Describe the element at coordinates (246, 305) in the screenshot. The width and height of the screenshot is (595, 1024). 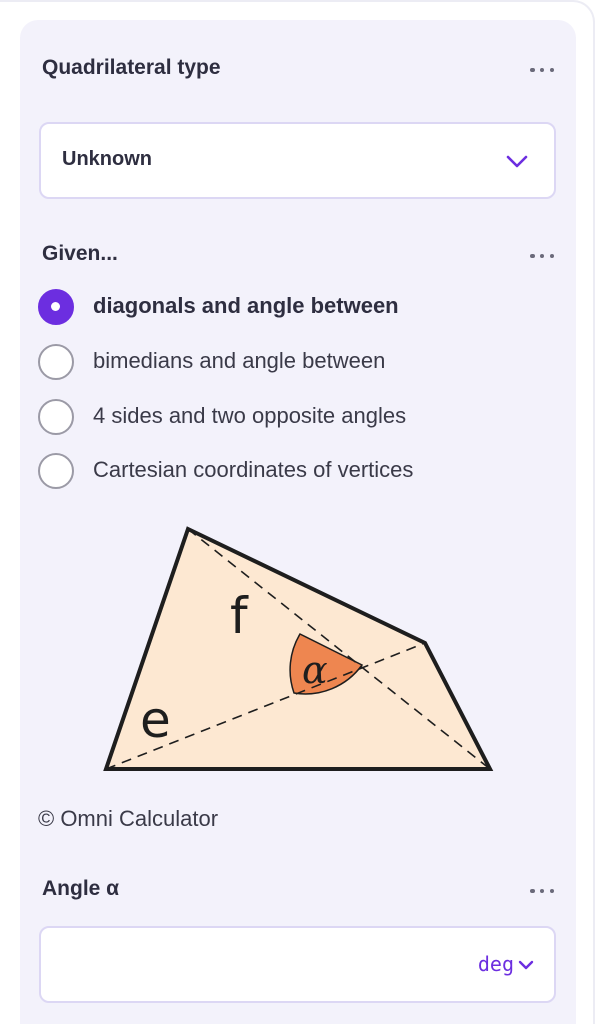
I see `radio-label: diagonals and angle between` at that location.